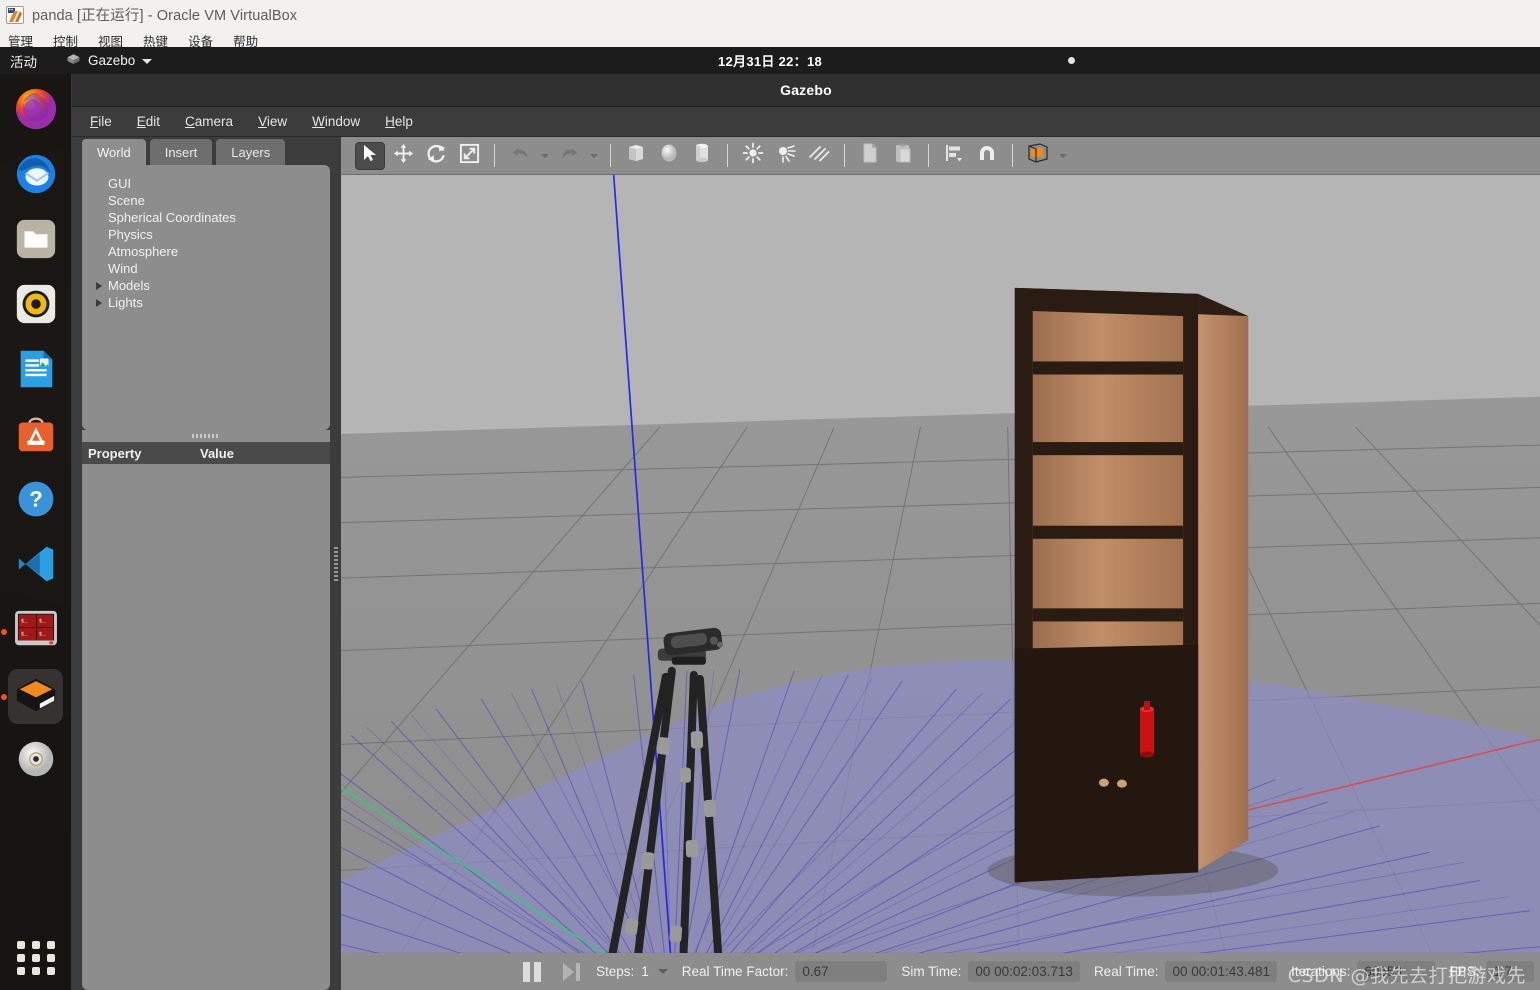 This screenshot has width=1540, height=990. Describe the element at coordinates (212, 234) in the screenshot. I see `tree-item-physics: Physics` at that location.